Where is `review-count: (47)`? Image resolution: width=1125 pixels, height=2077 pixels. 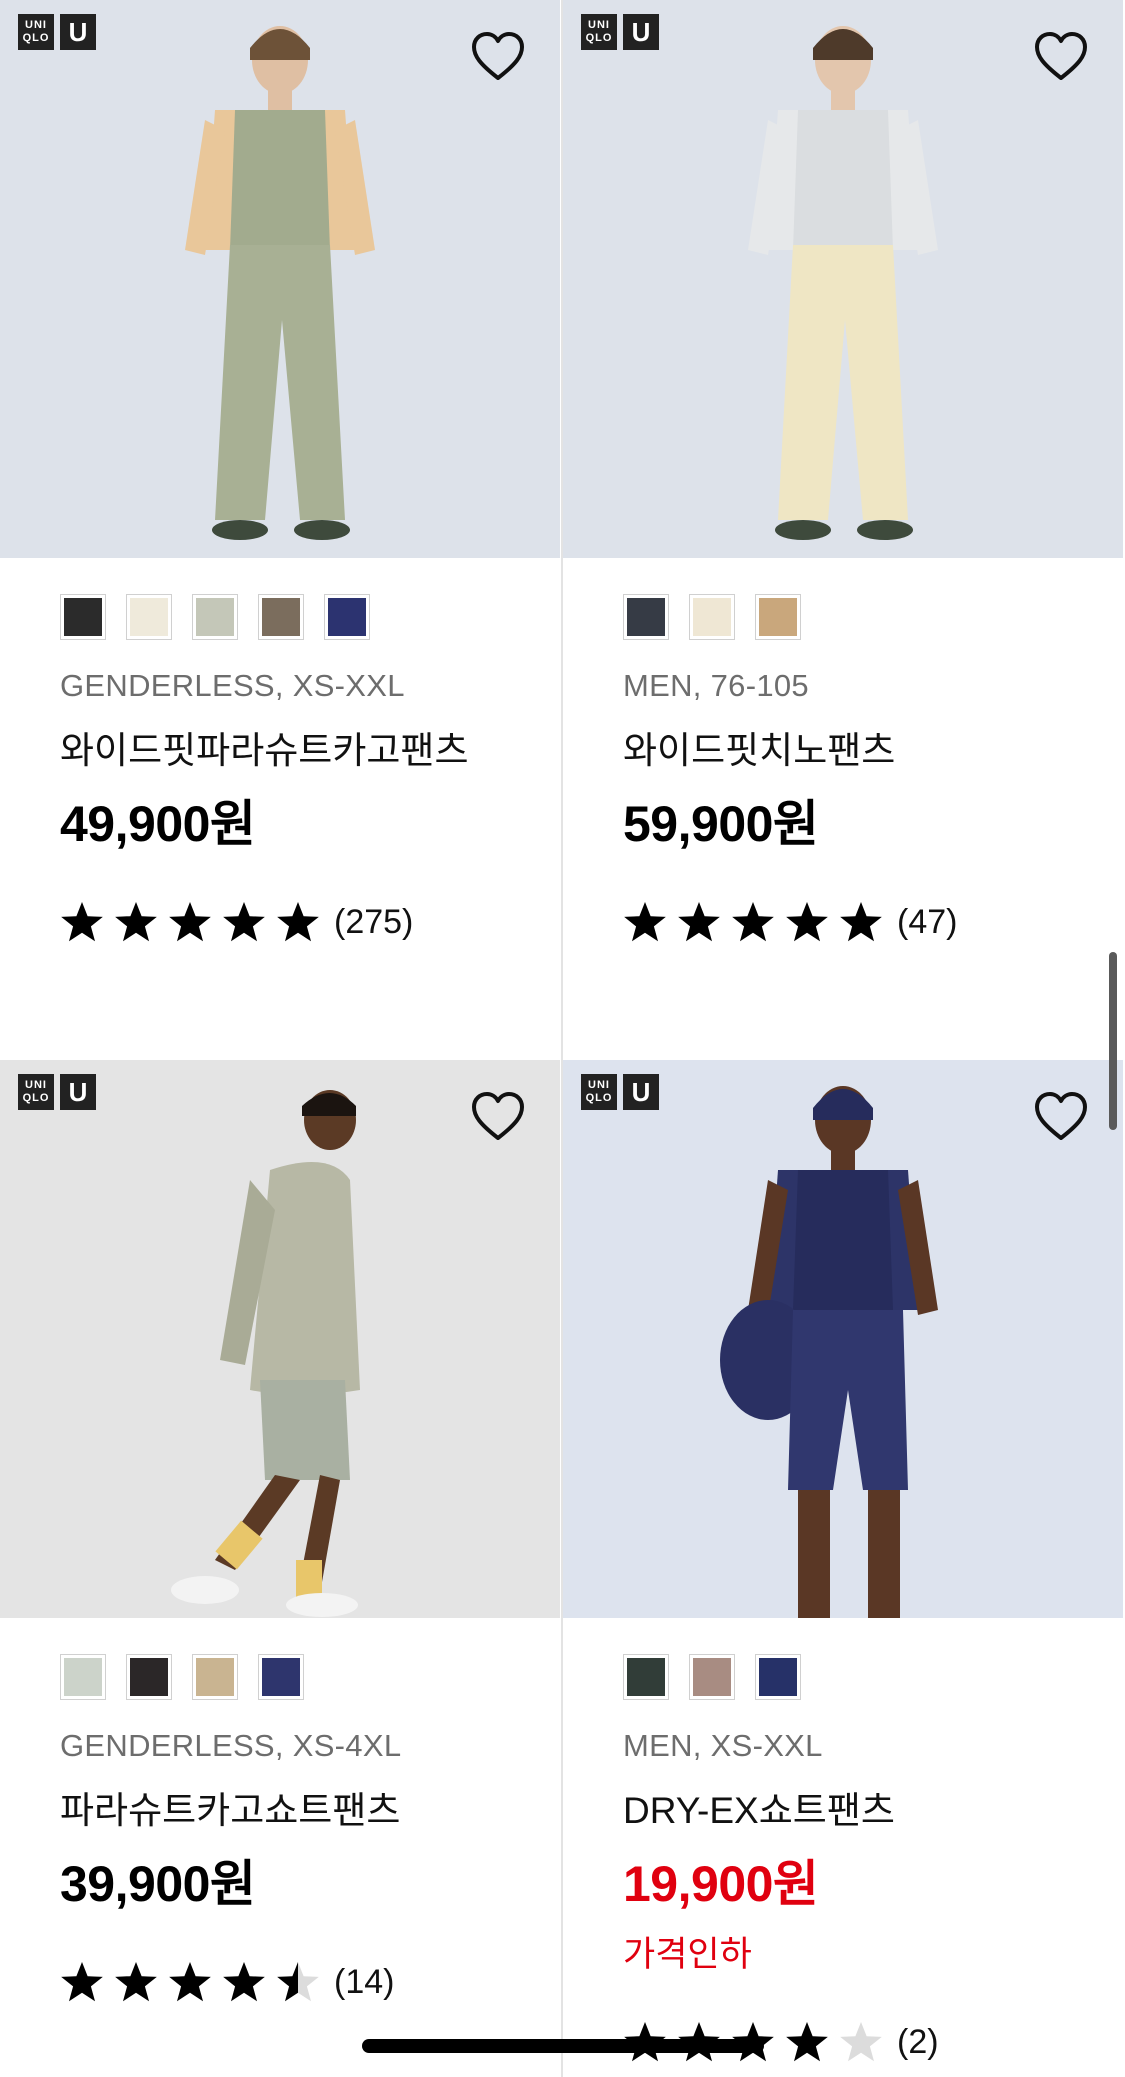
review-count: (47) is located at coordinates (927, 921).